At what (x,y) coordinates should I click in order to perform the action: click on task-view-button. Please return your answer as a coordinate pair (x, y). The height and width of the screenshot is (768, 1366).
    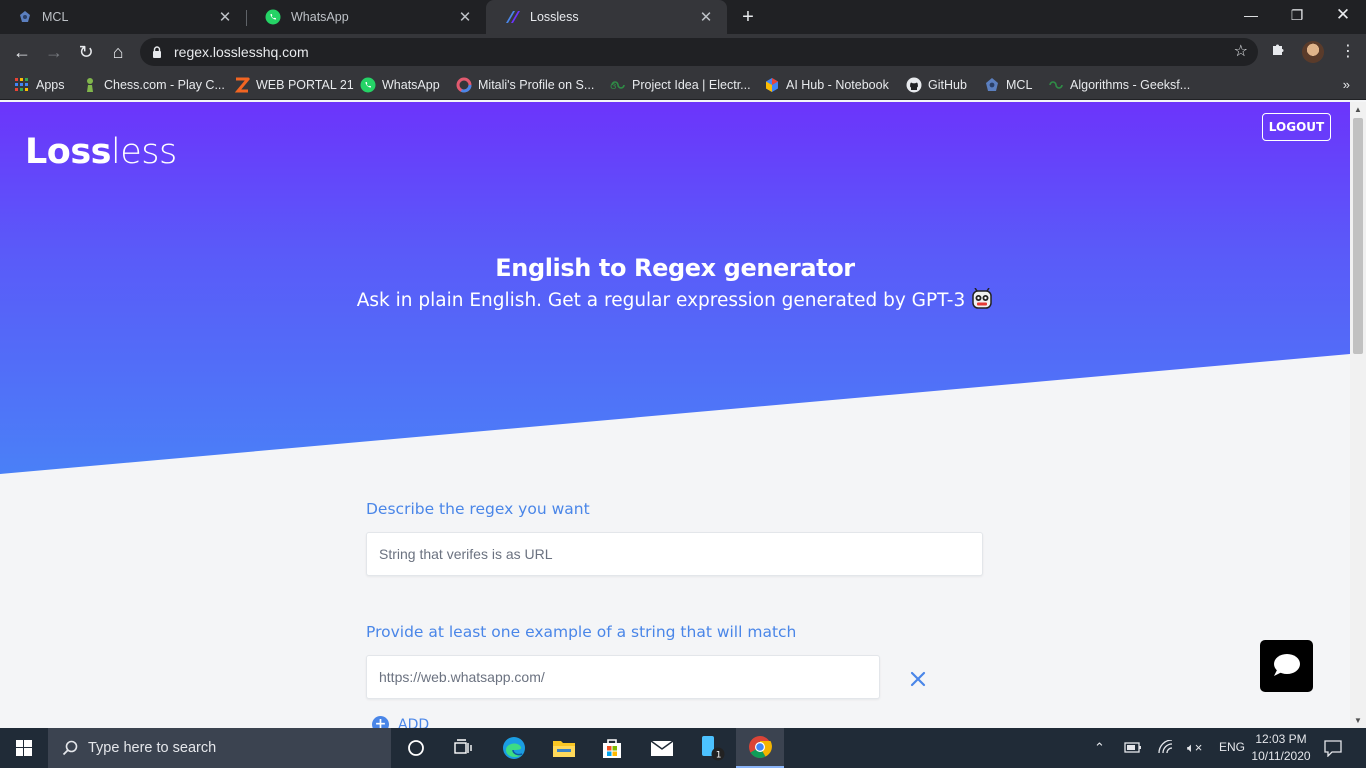
    Looking at the image, I should click on (464, 748).